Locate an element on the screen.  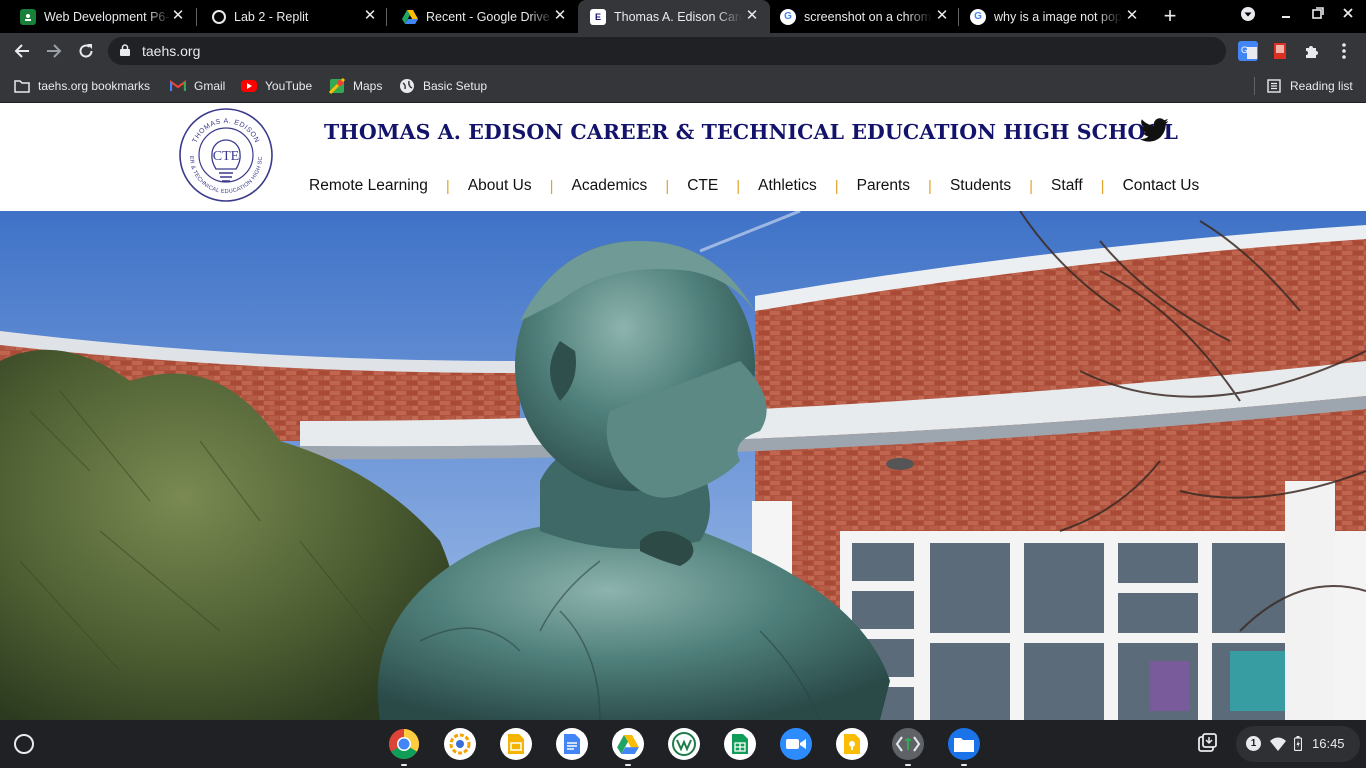
sheets-icon is located at coordinates (740, 744).